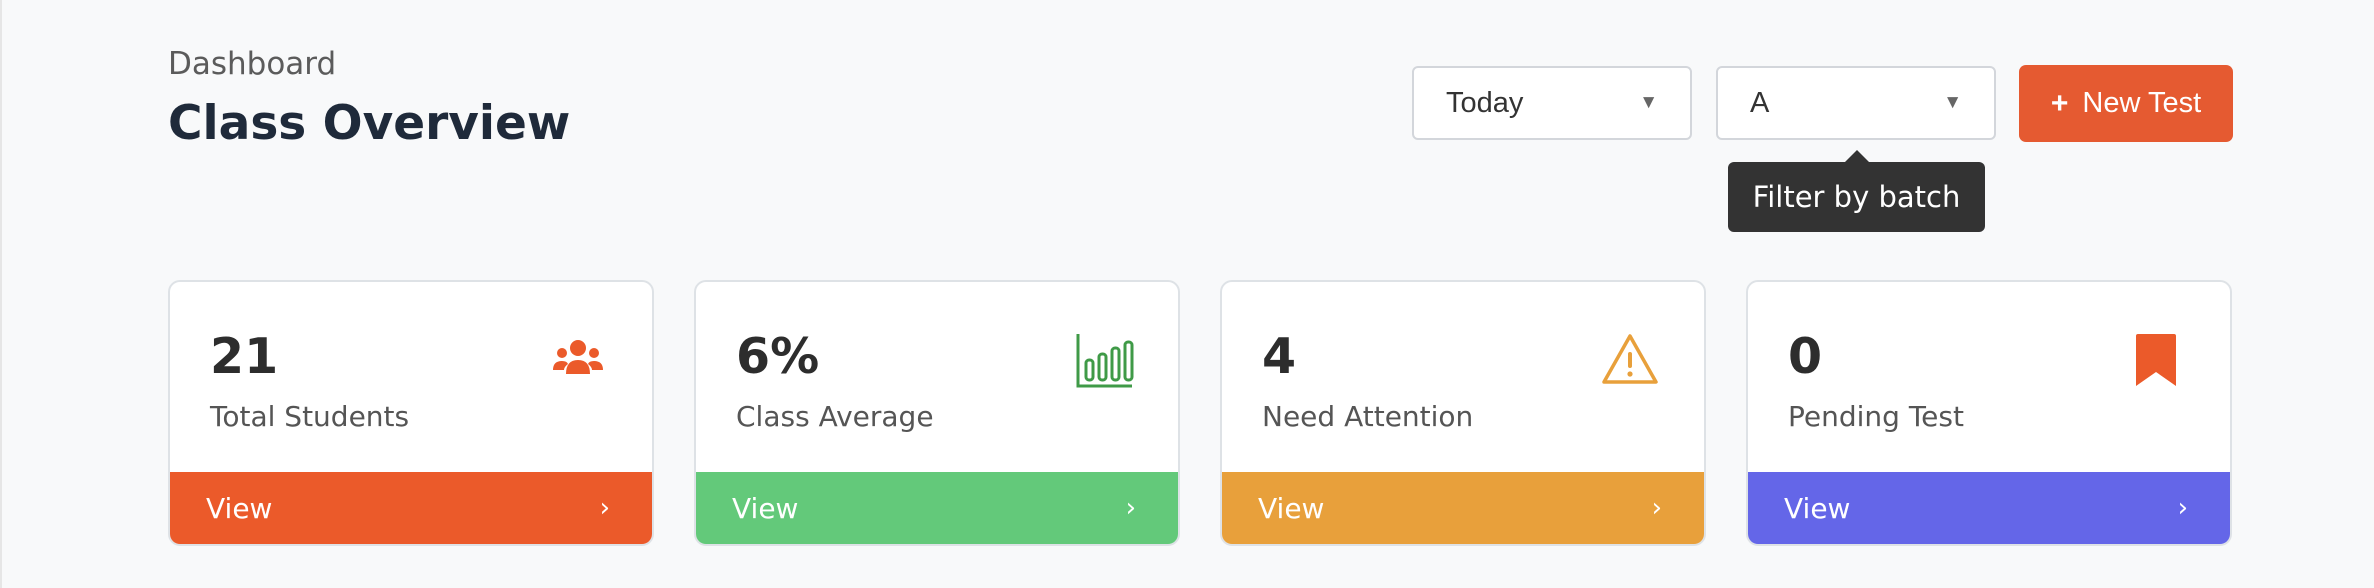 This screenshot has width=2374, height=588. I want to click on bookmark-icon, so click(2156, 360).